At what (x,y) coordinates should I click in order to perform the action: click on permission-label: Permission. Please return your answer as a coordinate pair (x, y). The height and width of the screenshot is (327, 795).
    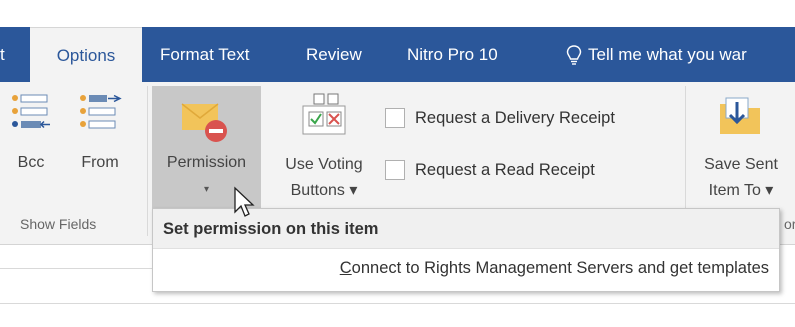
    Looking at the image, I should click on (206, 162).